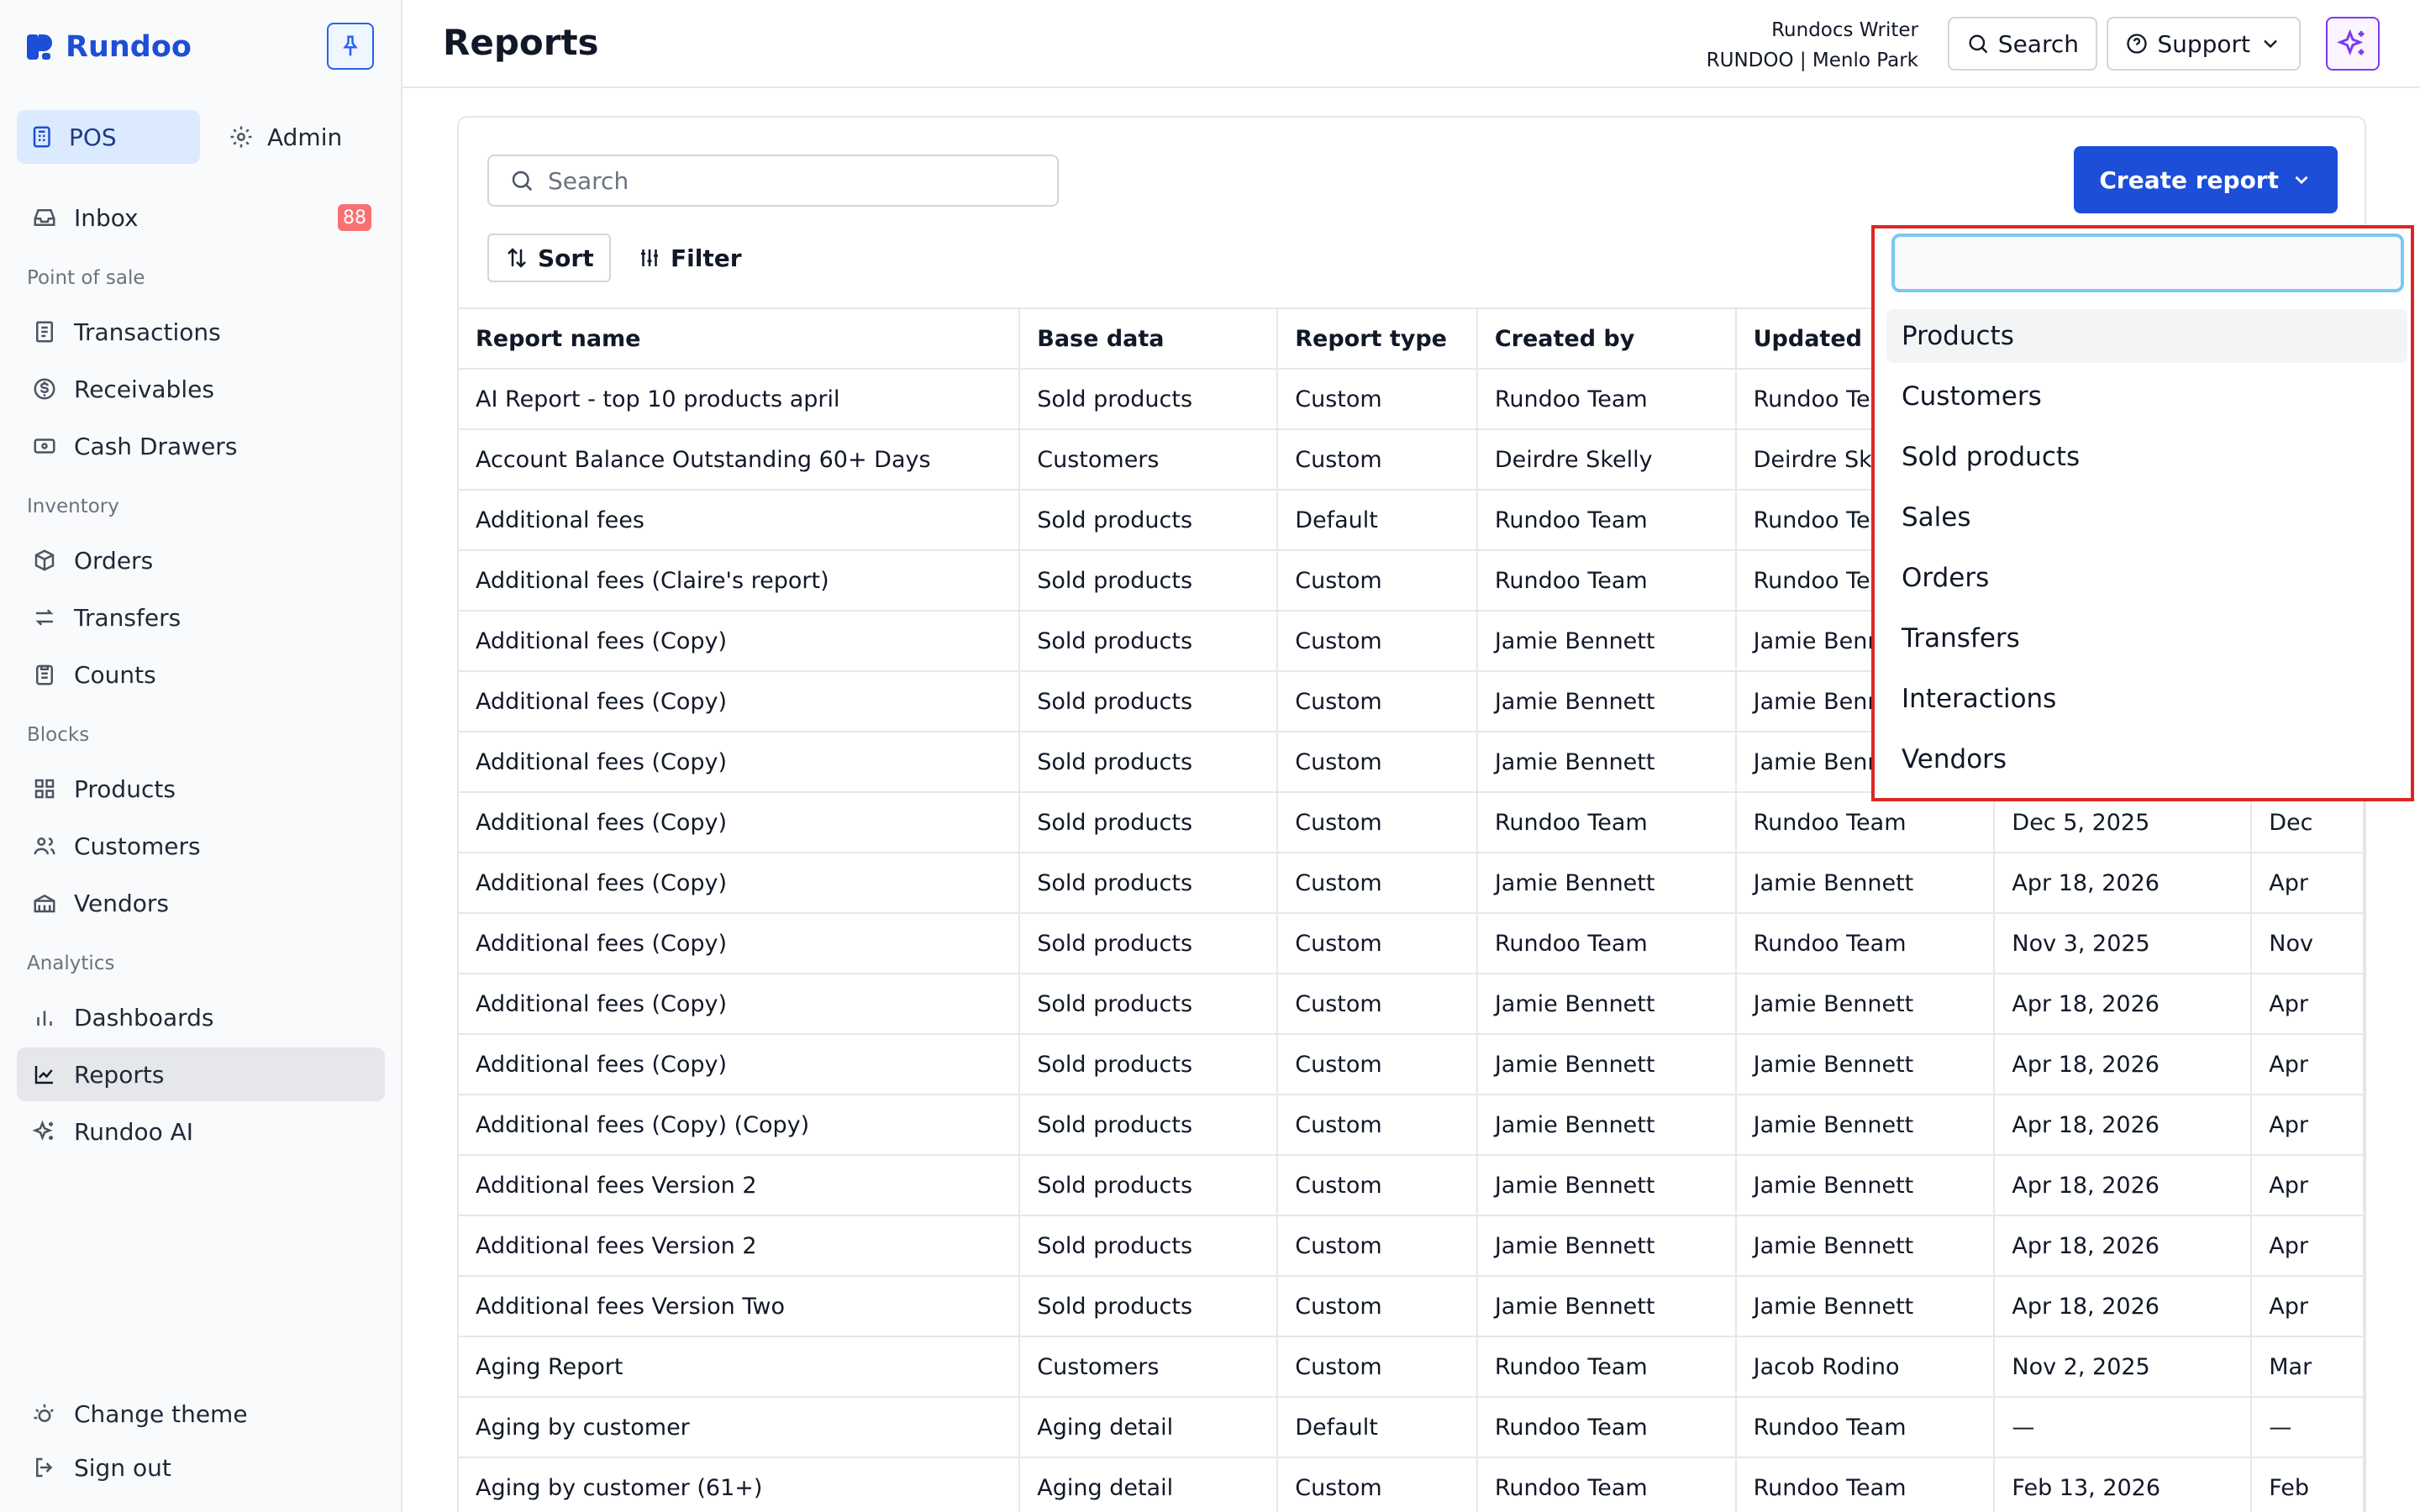 The width and height of the screenshot is (2420, 1512). Describe the element at coordinates (1148, 1484) in the screenshot. I see `table-cell: Aging detail` at that location.